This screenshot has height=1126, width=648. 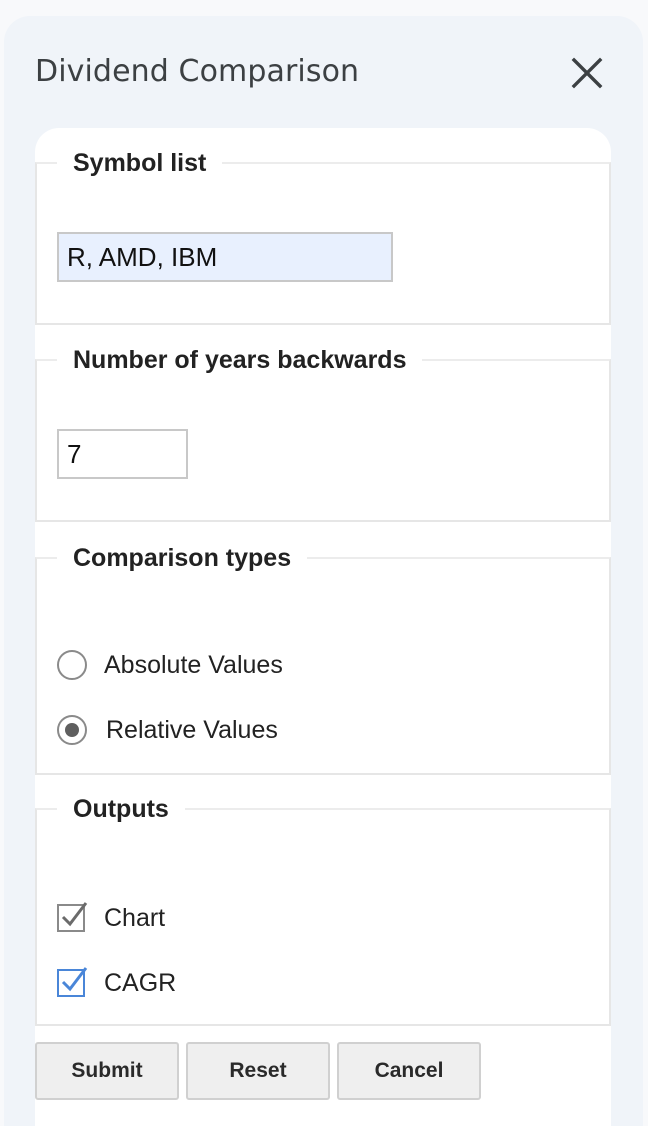 What do you see at coordinates (192, 729) in the screenshot?
I see `radio-label: Relative Values` at bounding box center [192, 729].